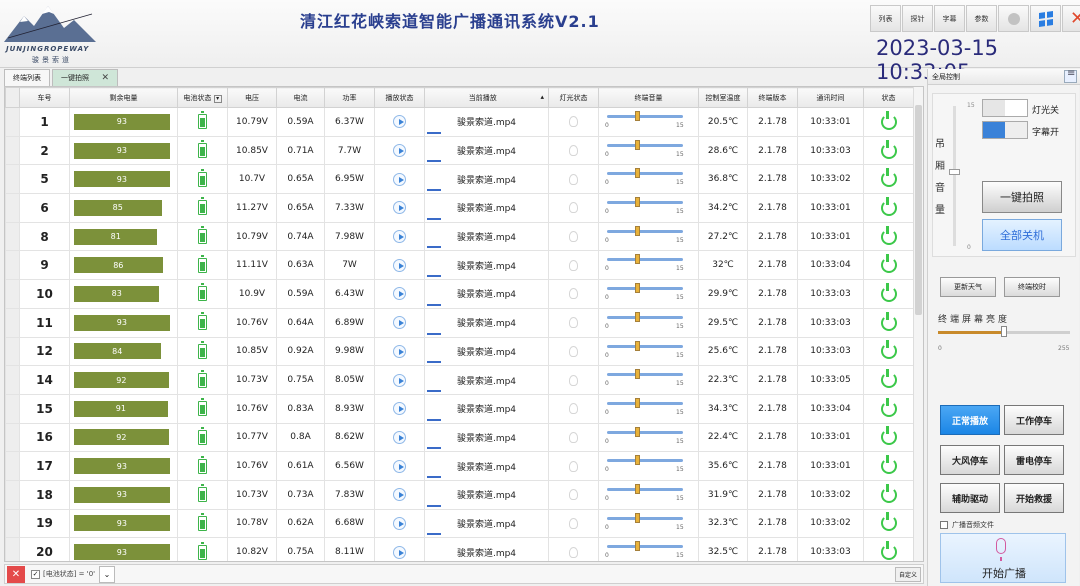 Image resolution: width=1080 pixels, height=586 pixels. Describe the element at coordinates (1045, 18) in the screenshot. I see `windows-button` at that location.